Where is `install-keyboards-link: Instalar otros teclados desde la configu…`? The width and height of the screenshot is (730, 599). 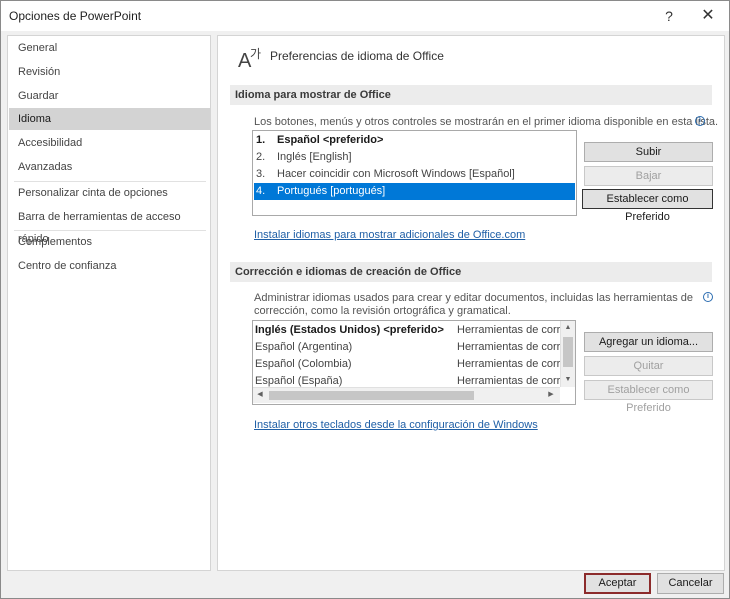 install-keyboards-link: Instalar otros teclados desde la configu… is located at coordinates (396, 425).